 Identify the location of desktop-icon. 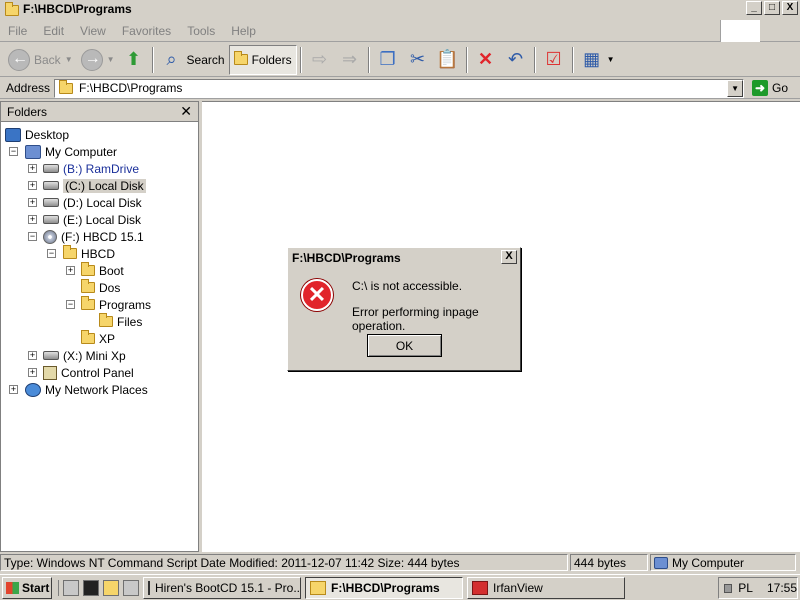
(13, 134).